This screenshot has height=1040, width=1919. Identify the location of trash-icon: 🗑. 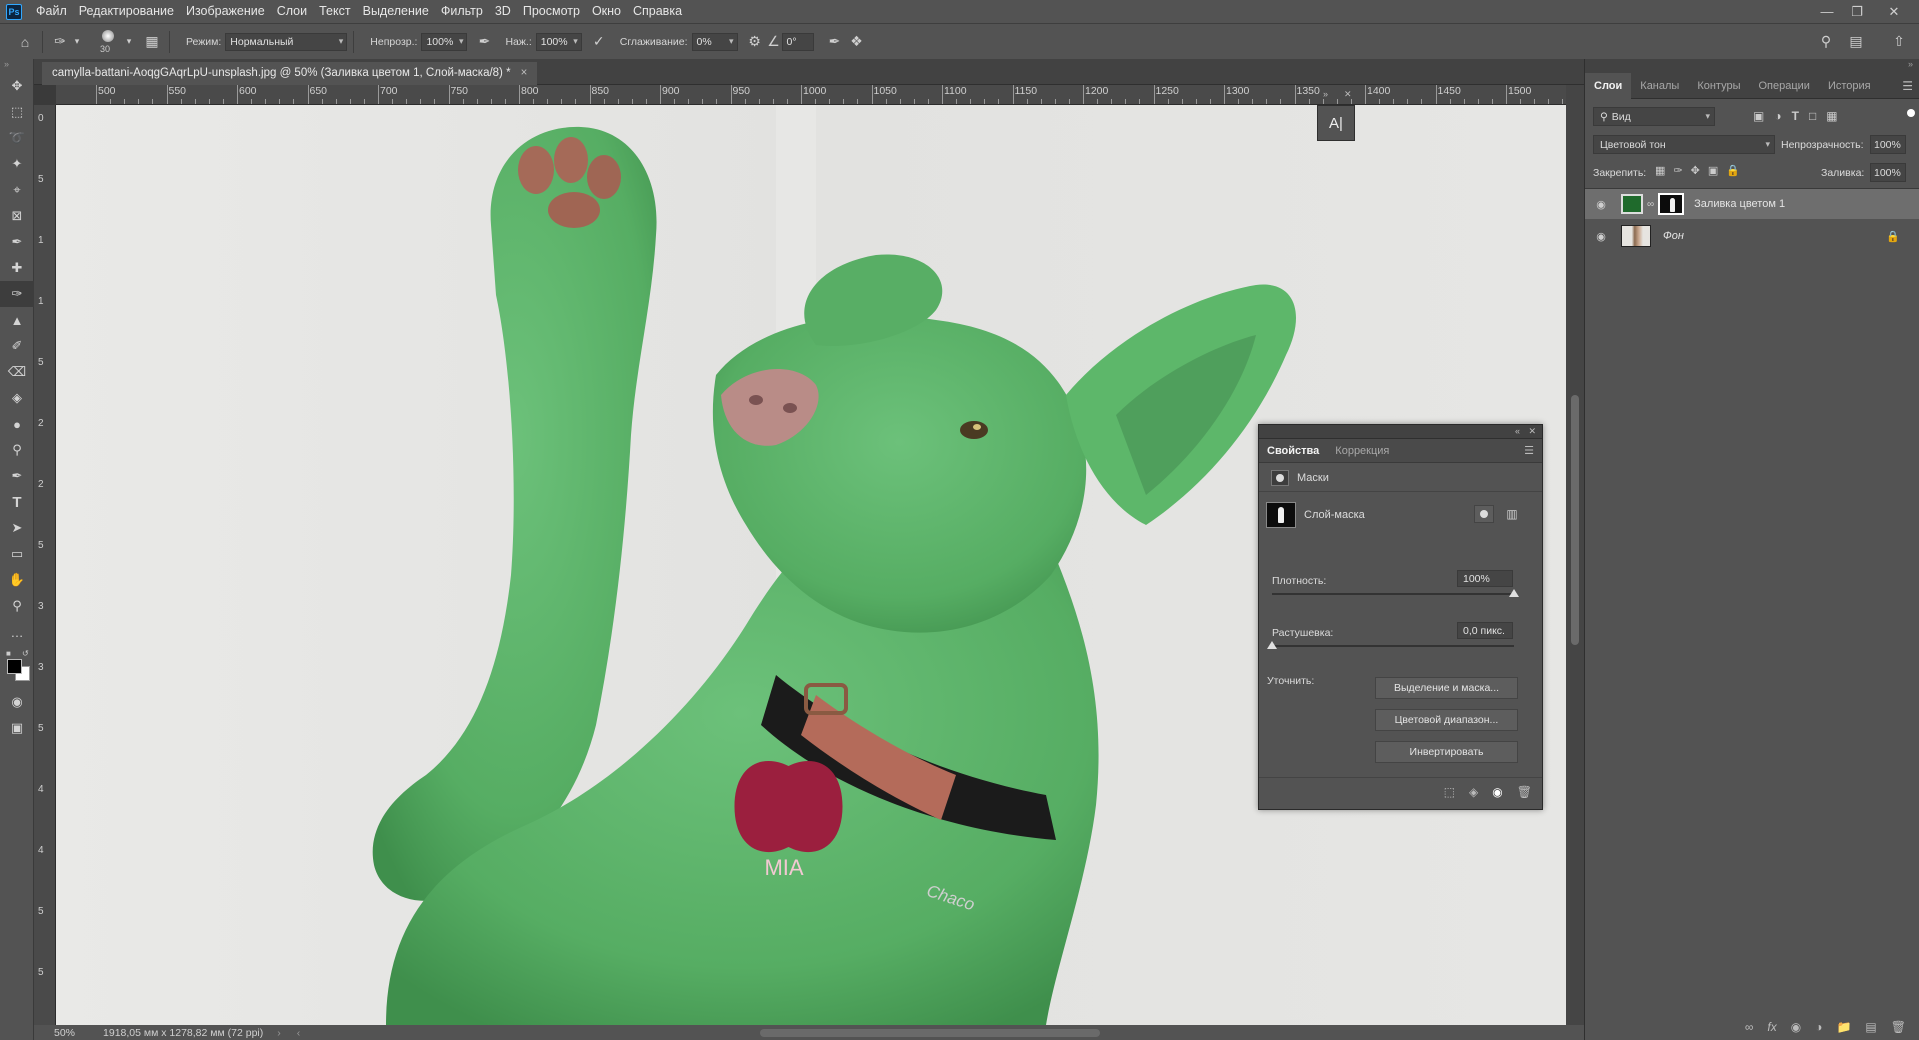
(1524, 792).